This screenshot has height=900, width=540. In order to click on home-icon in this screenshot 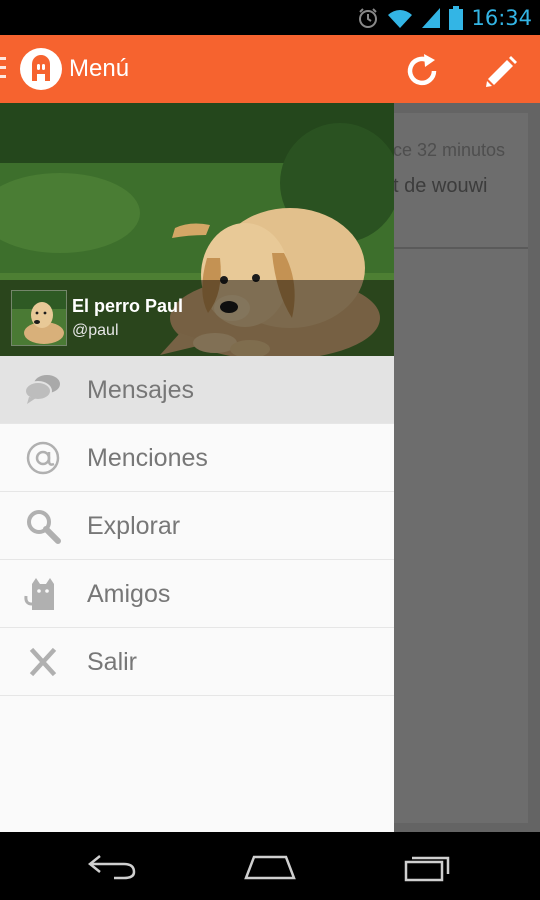, I will do `click(270, 867)`.